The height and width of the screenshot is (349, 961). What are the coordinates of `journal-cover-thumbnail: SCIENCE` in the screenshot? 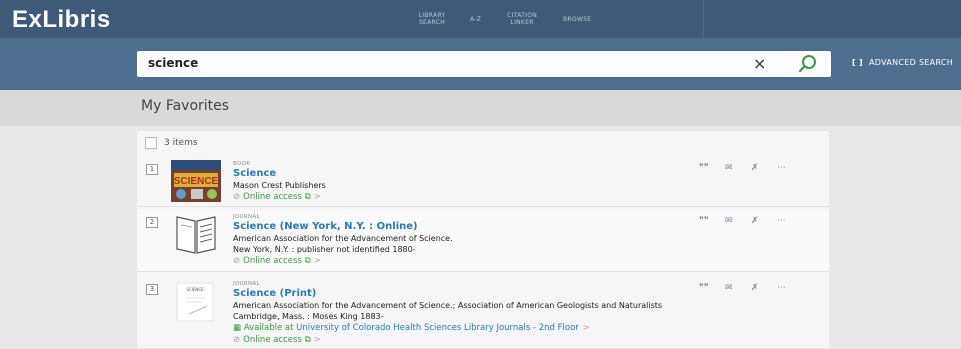 It's located at (196, 301).